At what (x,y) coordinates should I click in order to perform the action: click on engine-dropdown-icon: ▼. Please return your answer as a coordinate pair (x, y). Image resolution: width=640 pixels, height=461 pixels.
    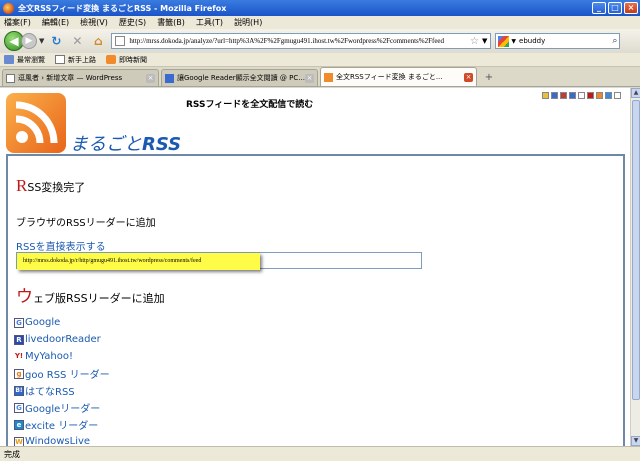
    Looking at the image, I should click on (513, 41).